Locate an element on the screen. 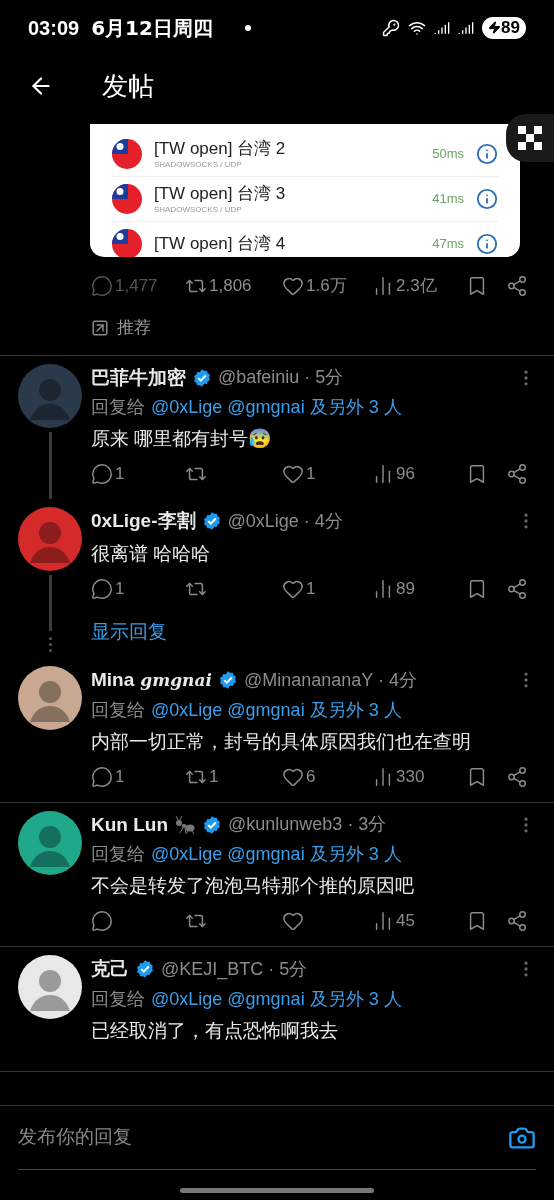 This screenshot has width=554, height=1200. handle-time: @kunlunweb3 · 3分 is located at coordinates (307, 825).